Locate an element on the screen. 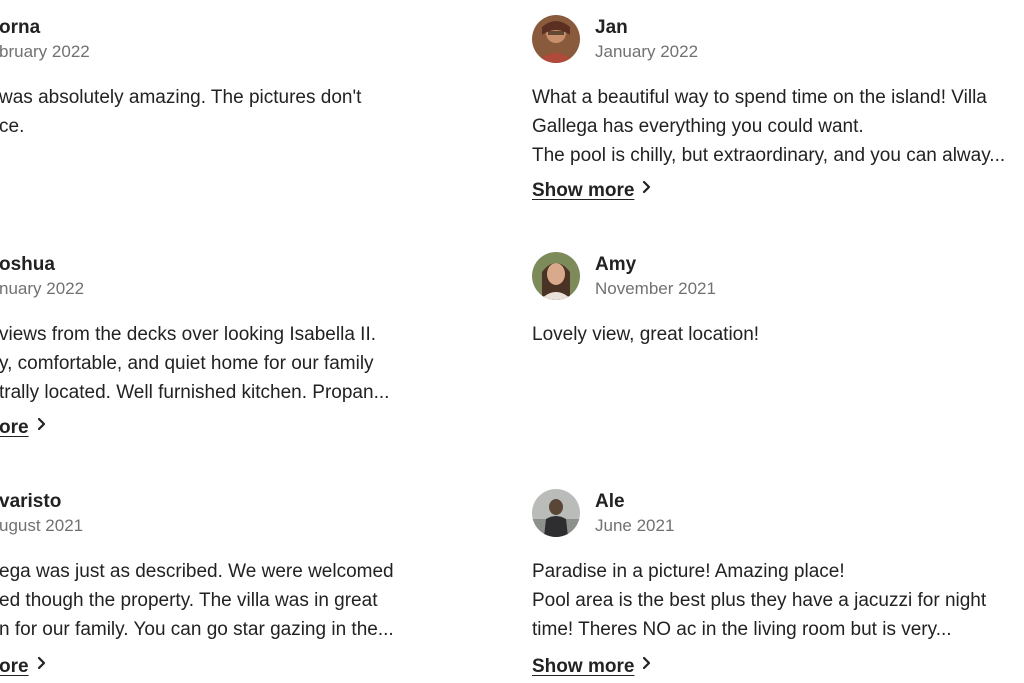 The image size is (1024, 683). reviewer-name: Ale is located at coordinates (610, 501).